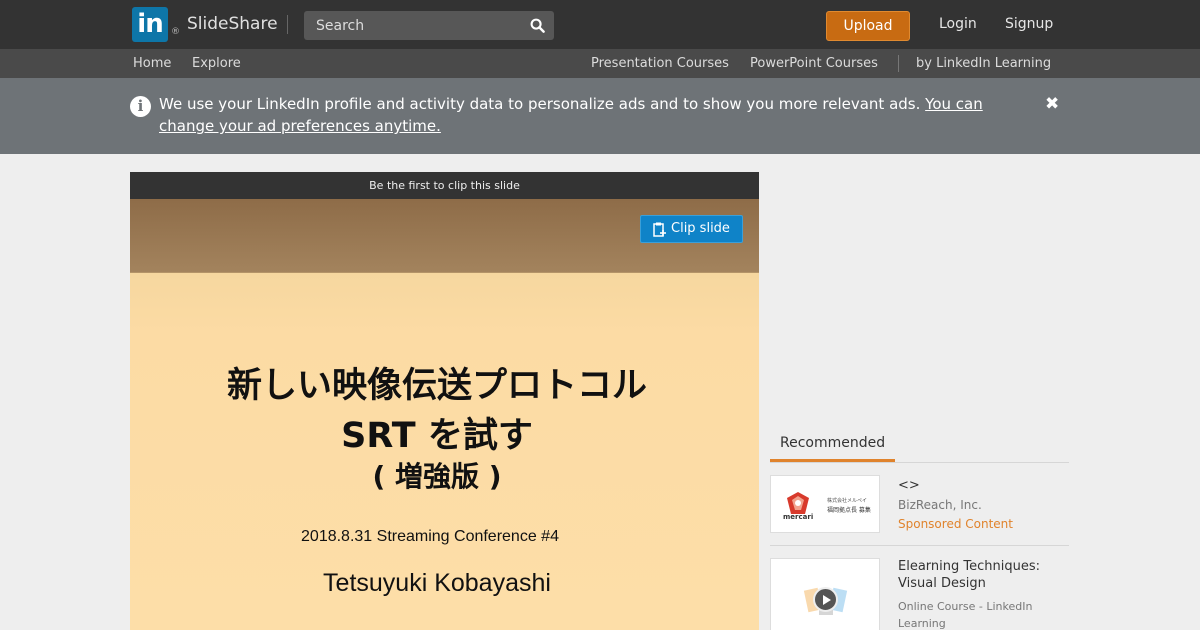  Describe the element at coordinates (825, 504) in the screenshot. I see `recommended-thumbnail: mercari 株式会社メルペイ 福岡拠点長 募集` at that location.